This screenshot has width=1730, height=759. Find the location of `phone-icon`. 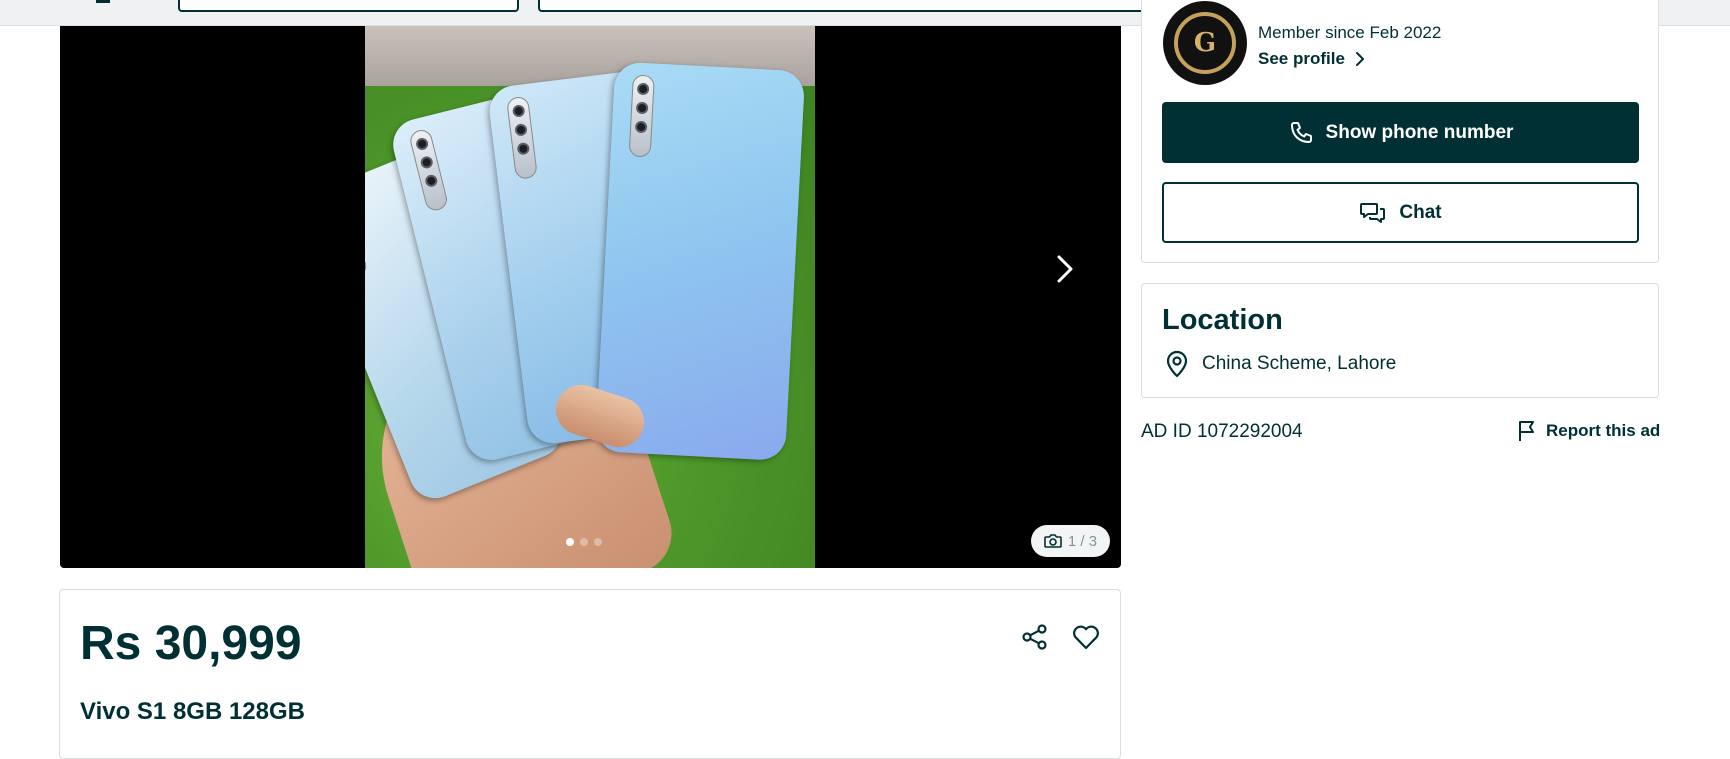

phone-icon is located at coordinates (1301, 132).